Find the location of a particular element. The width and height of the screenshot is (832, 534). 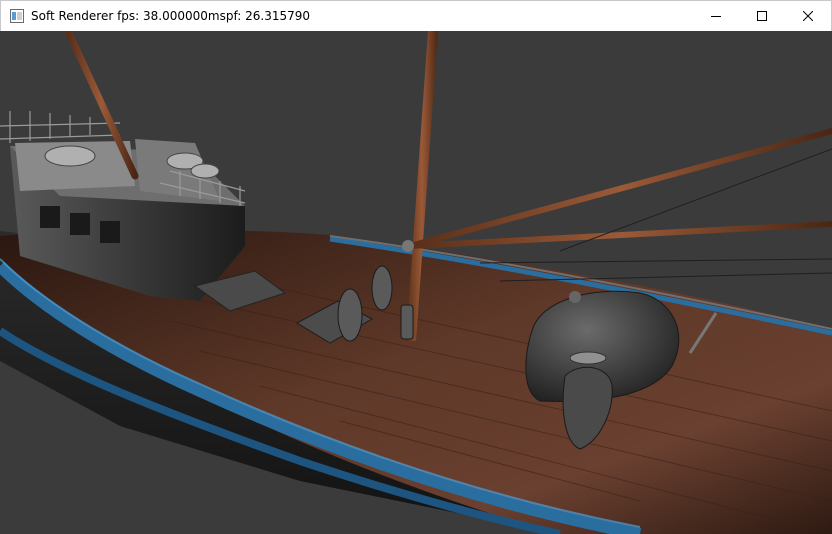

close-icon is located at coordinates (808, 16).